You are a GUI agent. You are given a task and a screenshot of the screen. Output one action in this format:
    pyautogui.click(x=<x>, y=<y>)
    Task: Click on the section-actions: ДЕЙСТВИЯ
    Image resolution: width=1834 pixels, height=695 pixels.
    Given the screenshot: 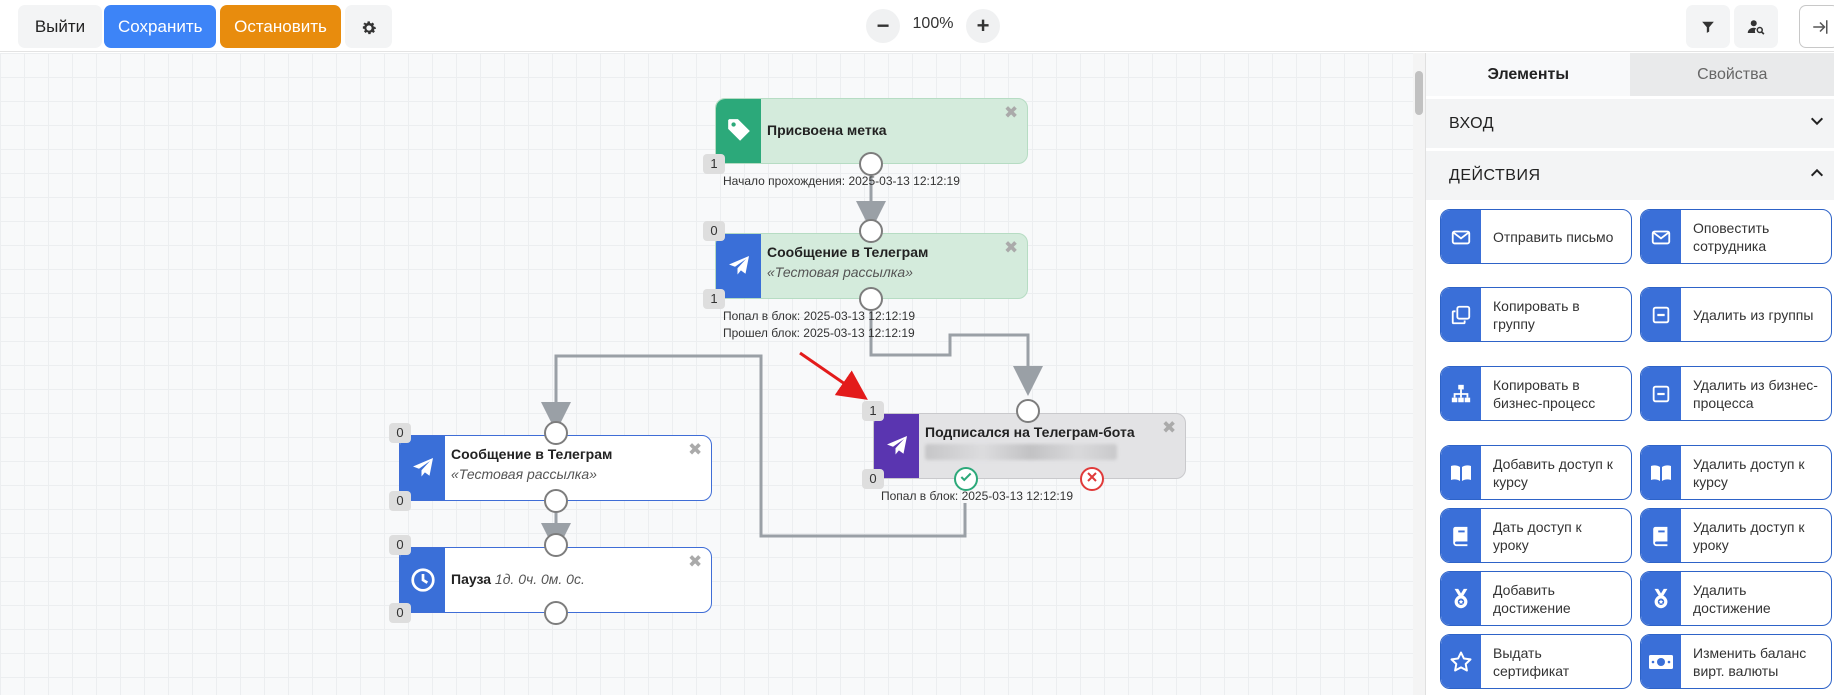 What is the action you would take?
    pyautogui.click(x=1630, y=174)
    